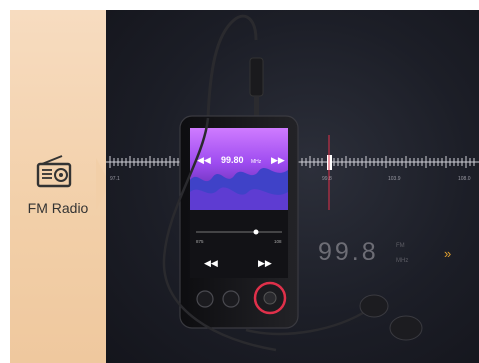 The width and height of the screenshot is (479, 363). What do you see at coordinates (211, 263) in the screenshot?
I see `previous-icon: ◀◀` at bounding box center [211, 263].